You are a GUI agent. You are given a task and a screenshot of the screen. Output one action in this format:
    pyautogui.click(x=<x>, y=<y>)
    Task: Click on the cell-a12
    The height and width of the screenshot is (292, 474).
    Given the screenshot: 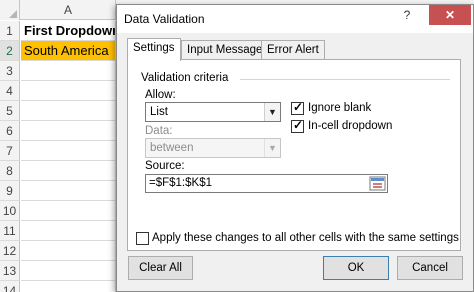 What is the action you would take?
    pyautogui.click(x=68, y=251)
    